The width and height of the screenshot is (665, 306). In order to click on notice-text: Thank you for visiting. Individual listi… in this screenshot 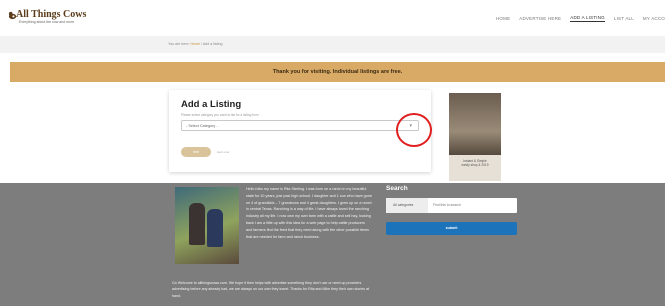, I will do `click(337, 72)`.